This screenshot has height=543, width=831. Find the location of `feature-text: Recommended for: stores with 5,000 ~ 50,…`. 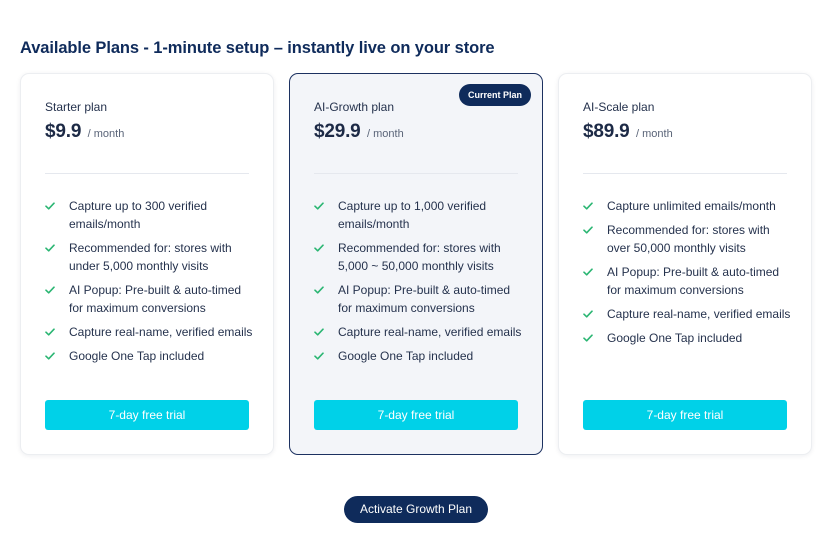

feature-text: Recommended for: stores with 5,000 ~ 50,… is located at coordinates (419, 257).